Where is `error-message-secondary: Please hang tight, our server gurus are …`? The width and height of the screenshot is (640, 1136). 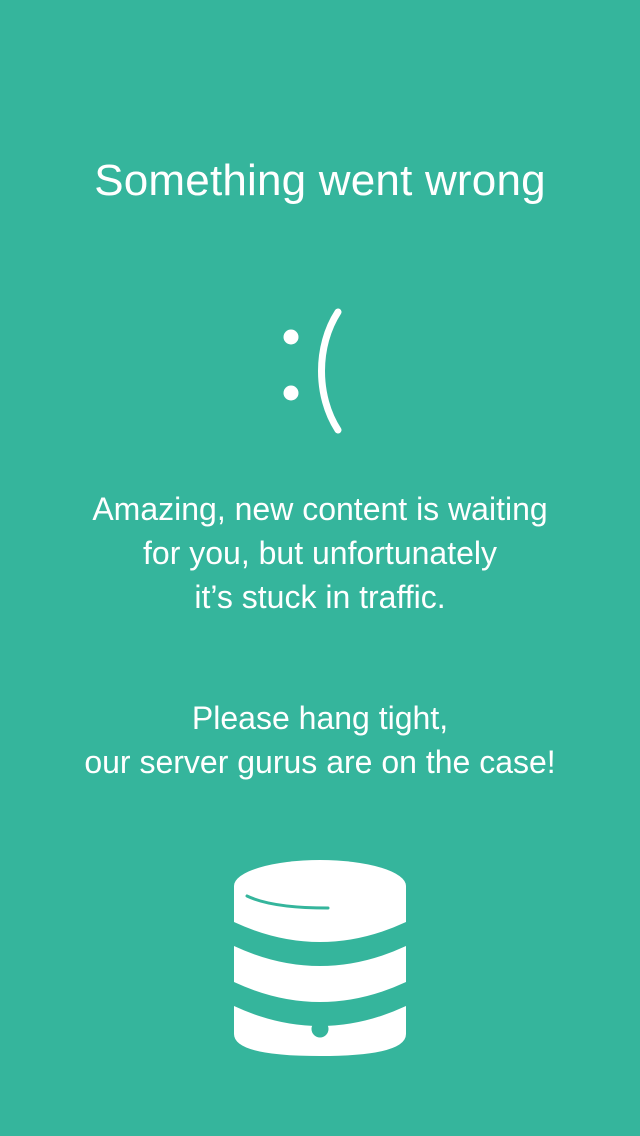
error-message-secondary: Please hang tight, our server gurus are … is located at coordinates (320, 740).